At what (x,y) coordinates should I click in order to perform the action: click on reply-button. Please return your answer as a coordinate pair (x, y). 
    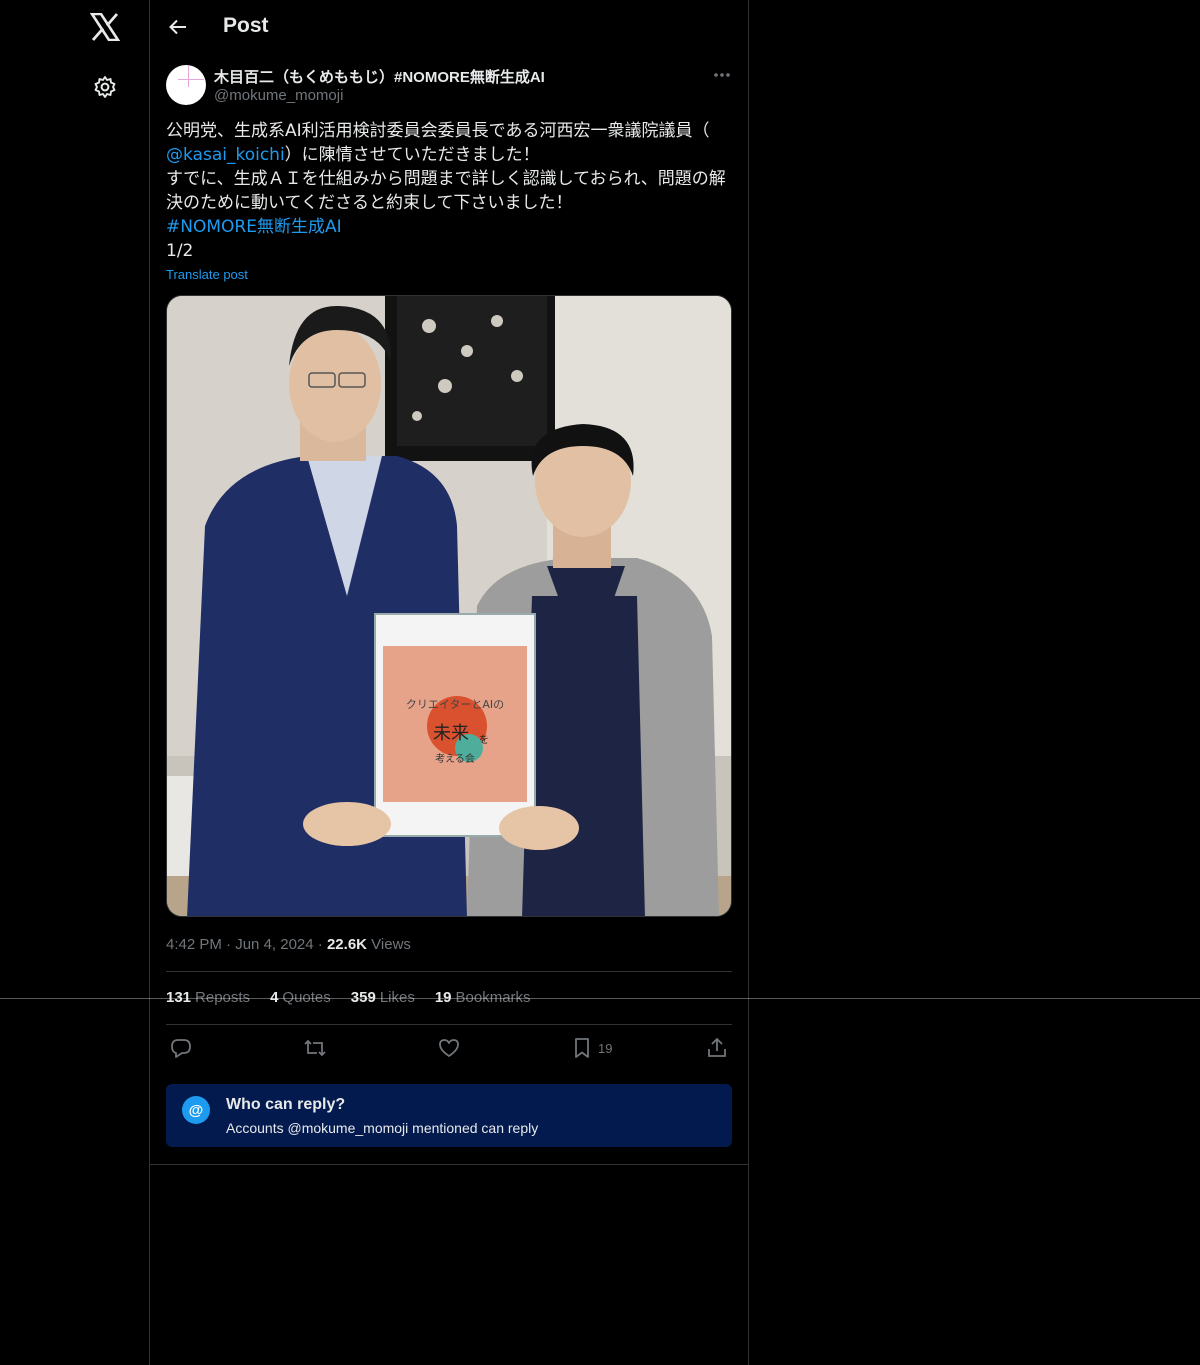
    Looking at the image, I should click on (181, 1048).